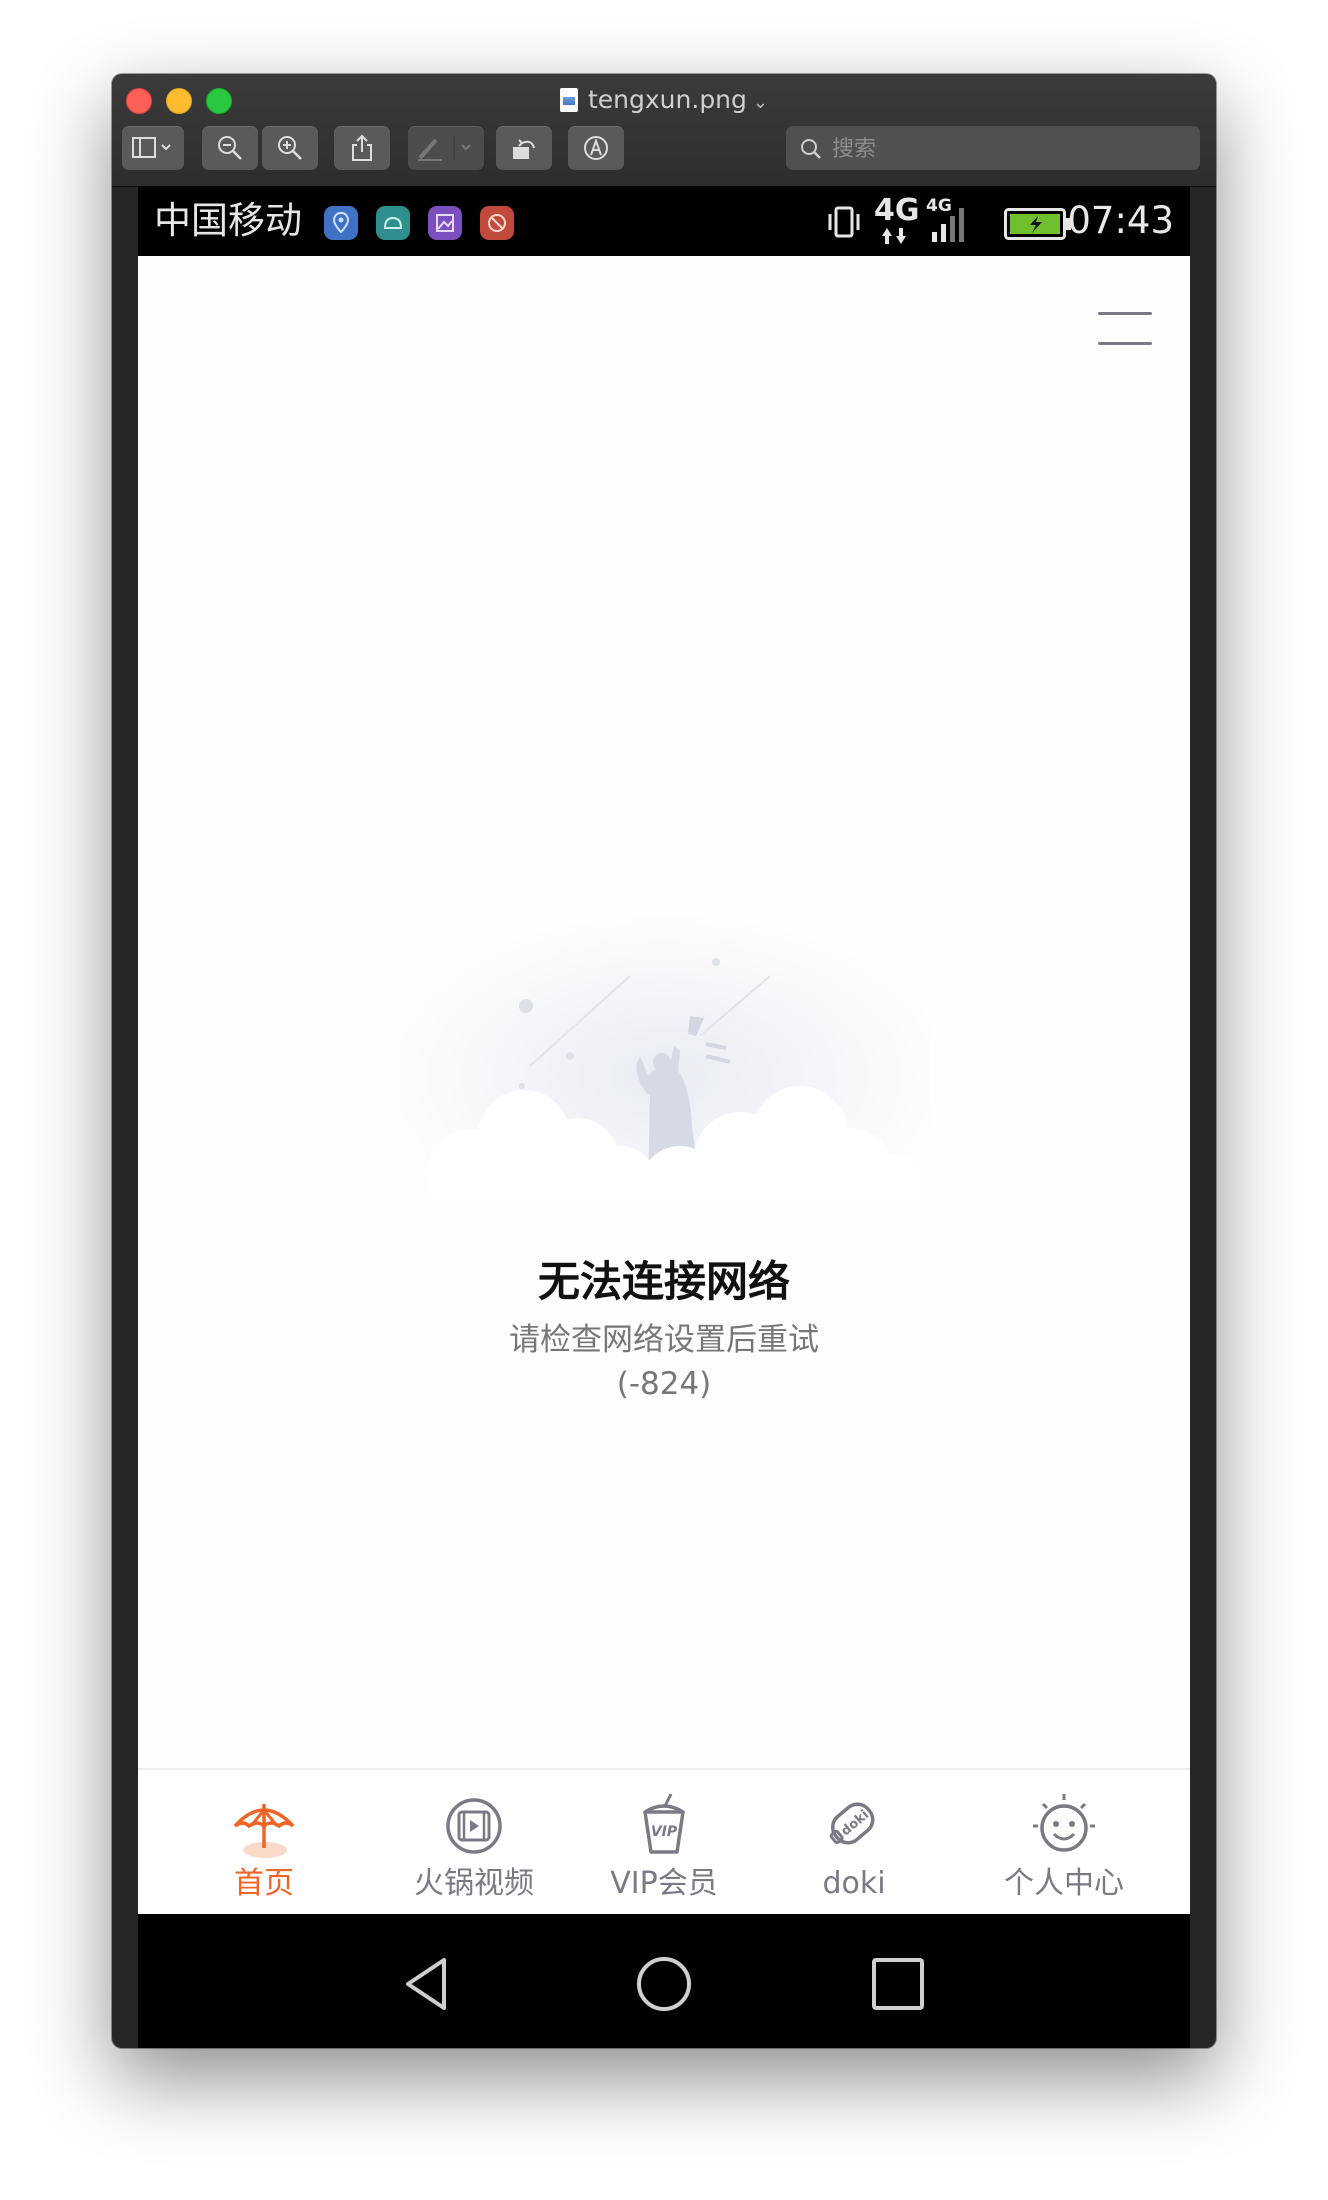 This screenshot has width=1328, height=2200. What do you see at coordinates (341, 223) in the screenshot?
I see `location-app-icon` at bounding box center [341, 223].